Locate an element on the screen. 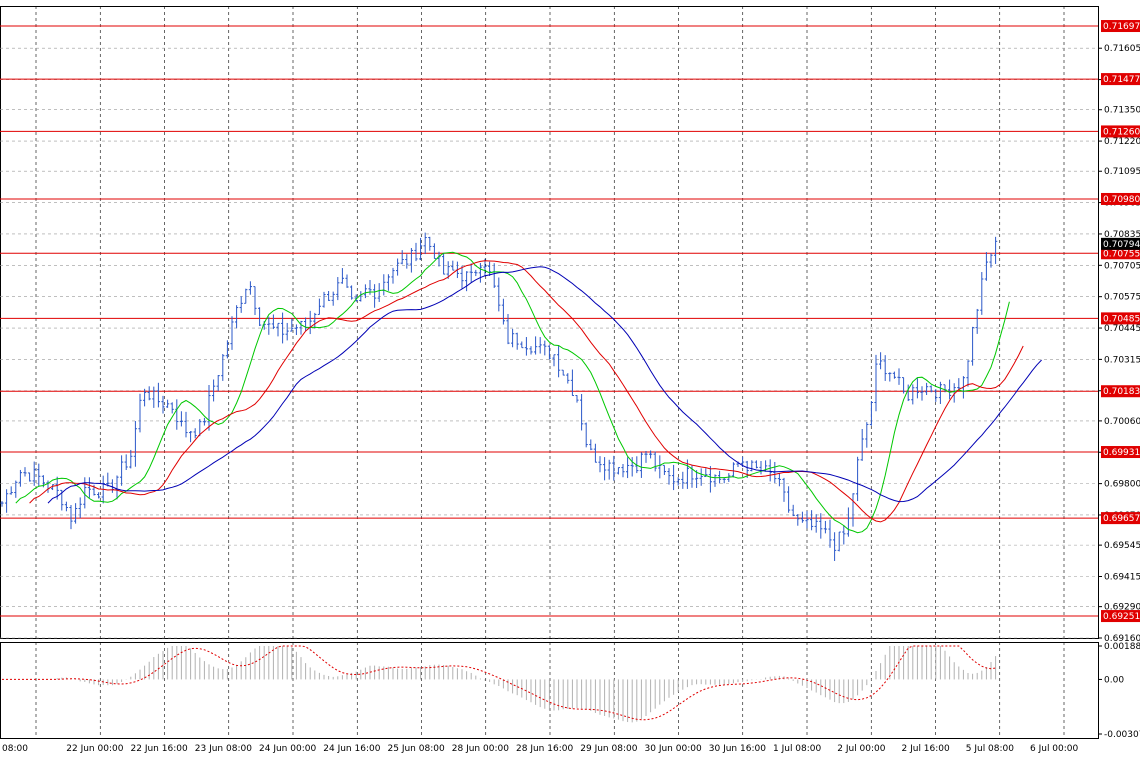  x-tick-label: 5 Jul 08:00 is located at coordinates (990, 749).